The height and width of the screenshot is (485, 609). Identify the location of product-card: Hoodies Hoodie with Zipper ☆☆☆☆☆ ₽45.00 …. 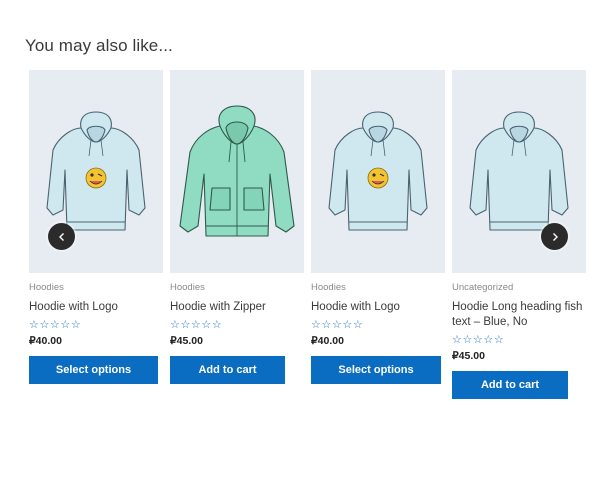
(237, 227).